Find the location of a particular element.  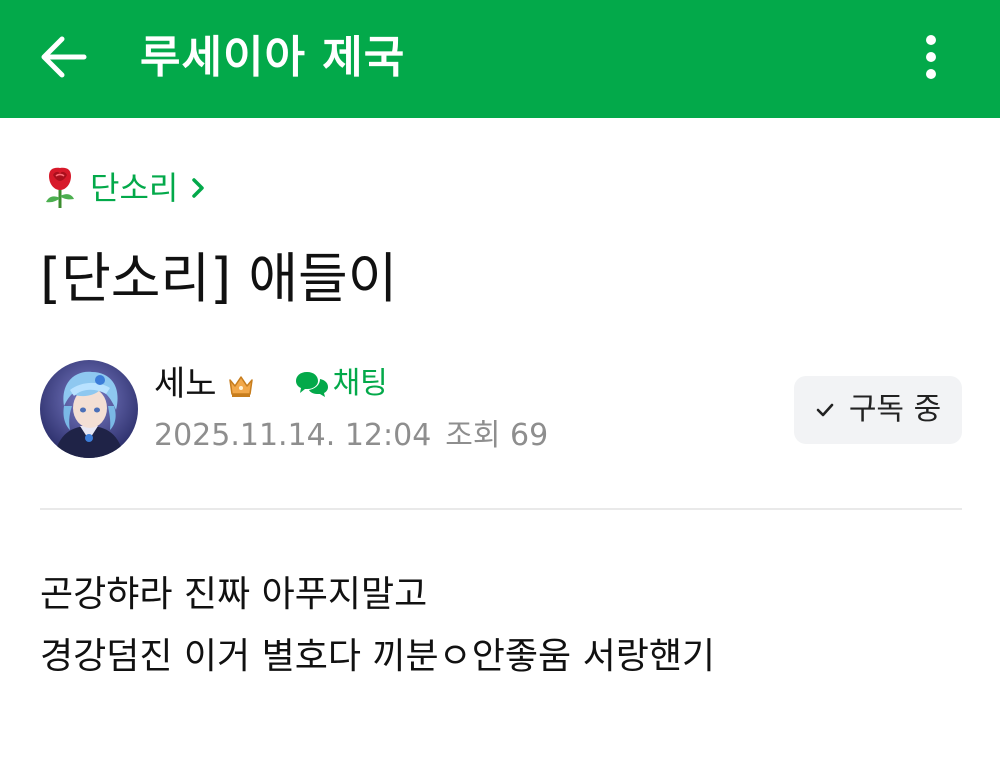

author-name: 세노 is located at coordinates (185, 384).